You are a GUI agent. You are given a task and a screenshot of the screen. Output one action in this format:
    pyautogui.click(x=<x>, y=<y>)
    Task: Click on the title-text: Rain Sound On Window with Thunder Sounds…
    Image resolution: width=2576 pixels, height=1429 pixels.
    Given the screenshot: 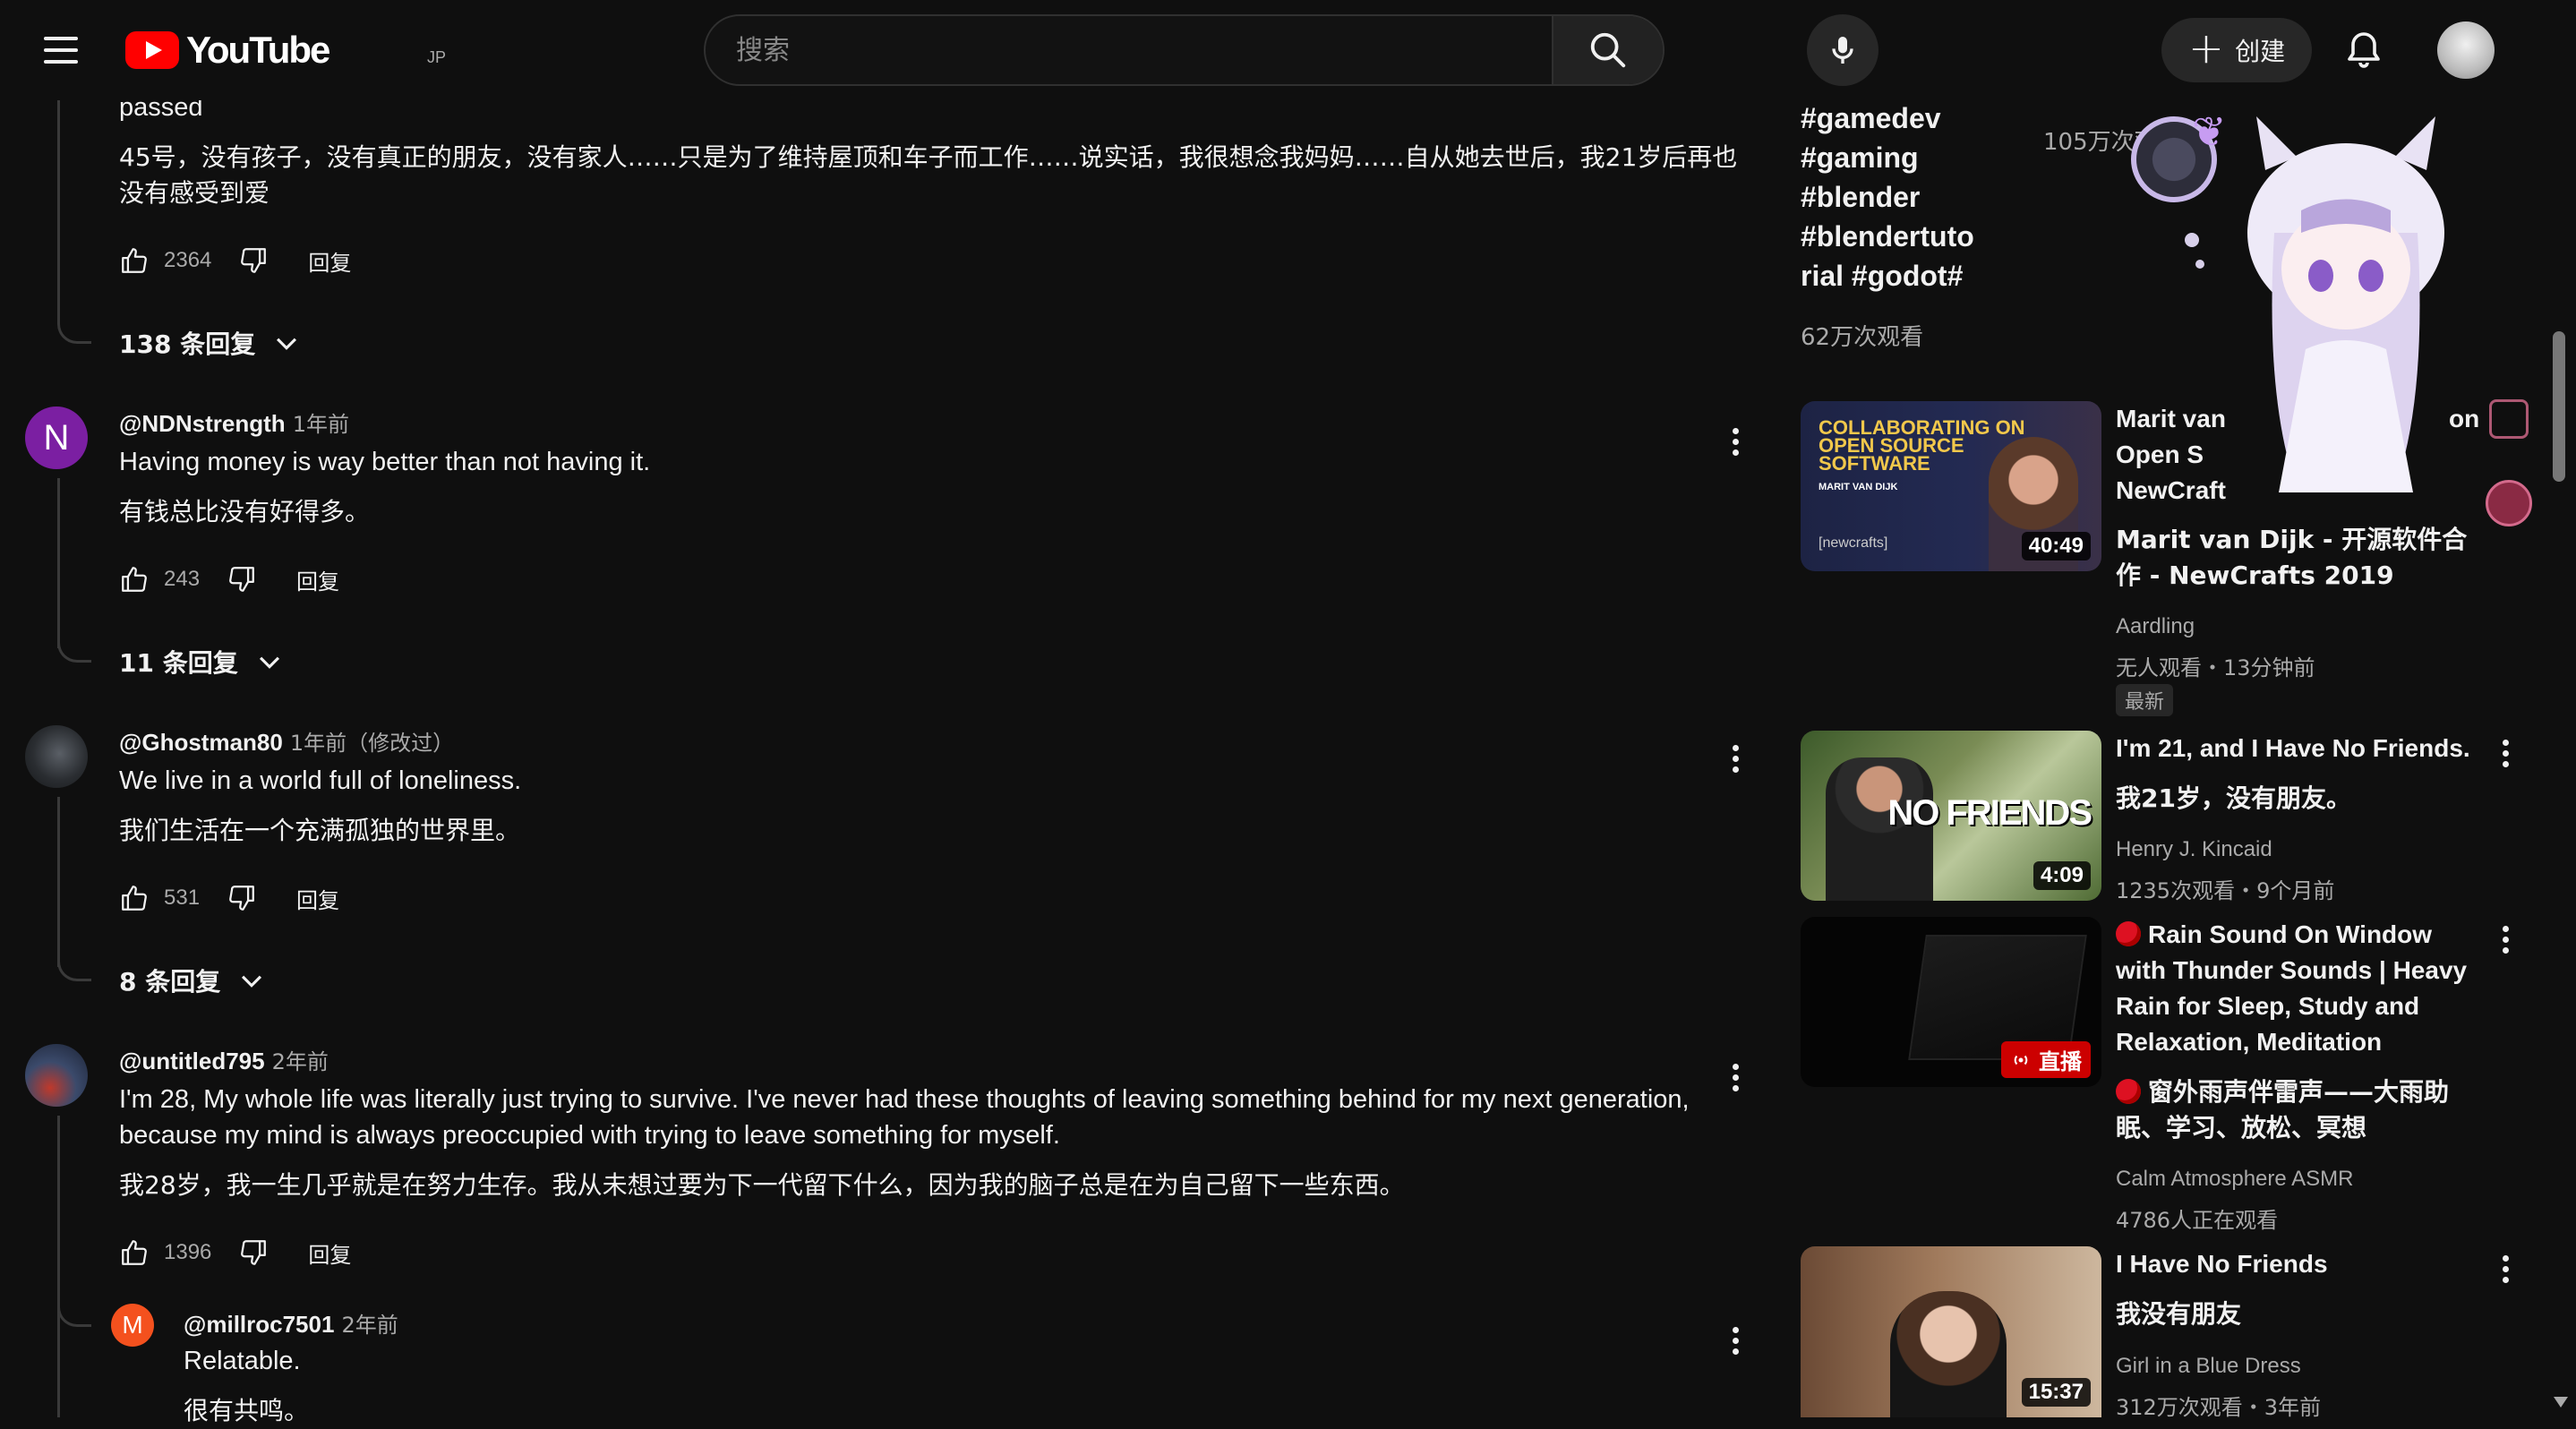 What is the action you would take?
    pyautogui.click(x=2292, y=988)
    